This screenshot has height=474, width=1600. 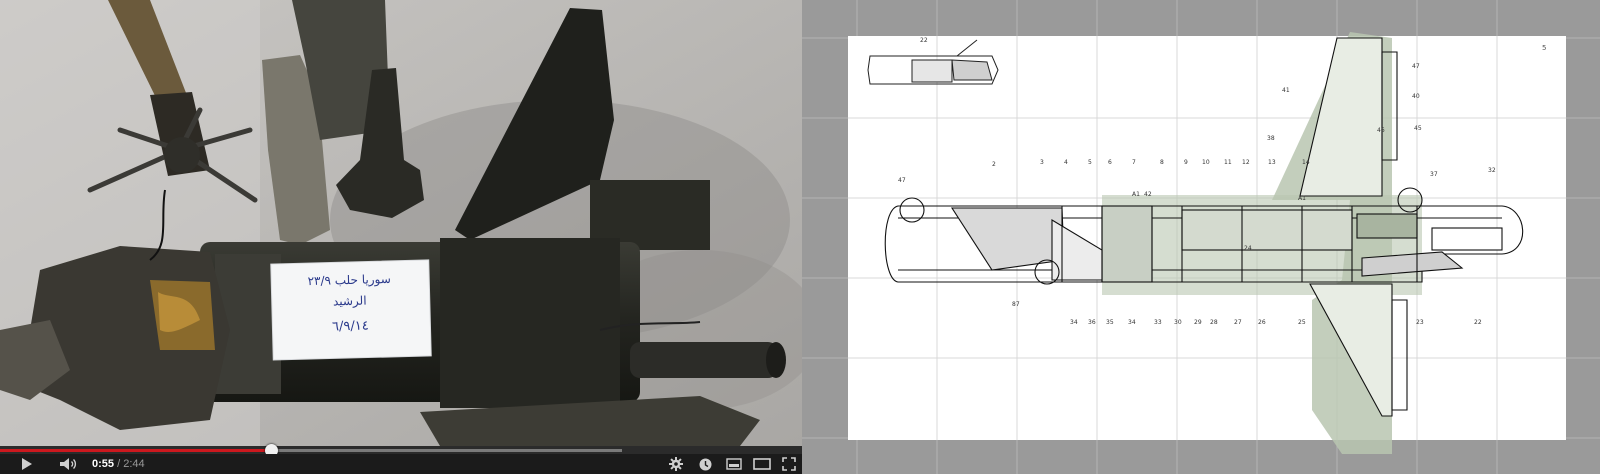 I want to click on callout-label: 12, so click(x=1246, y=162).